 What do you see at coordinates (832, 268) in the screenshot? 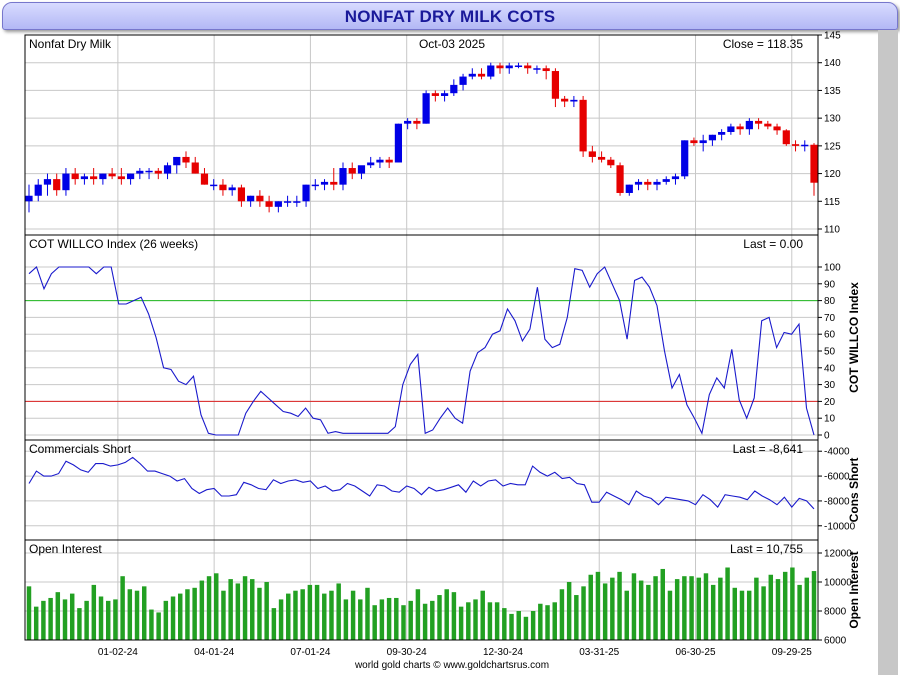
I see `y-tick-label: 100` at bounding box center [832, 268].